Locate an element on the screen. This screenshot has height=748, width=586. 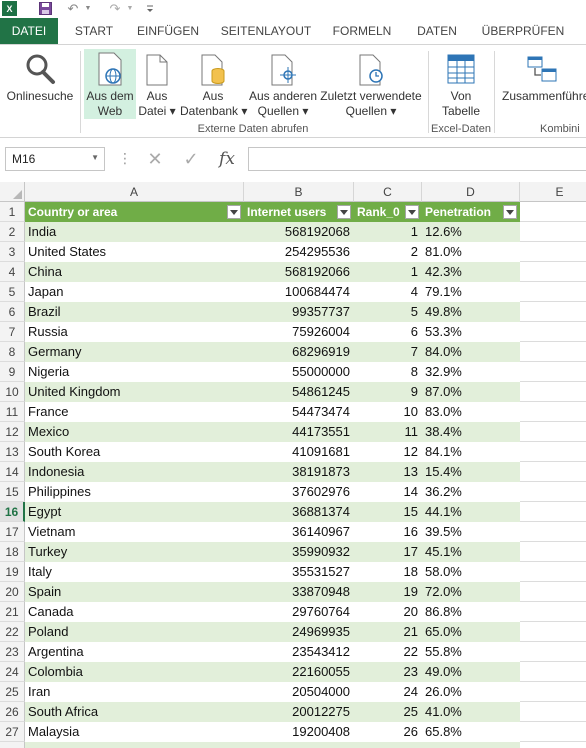
recent-sources-button: Zuletzt verwendete Quellen ▾ is located at coordinates (371, 84).